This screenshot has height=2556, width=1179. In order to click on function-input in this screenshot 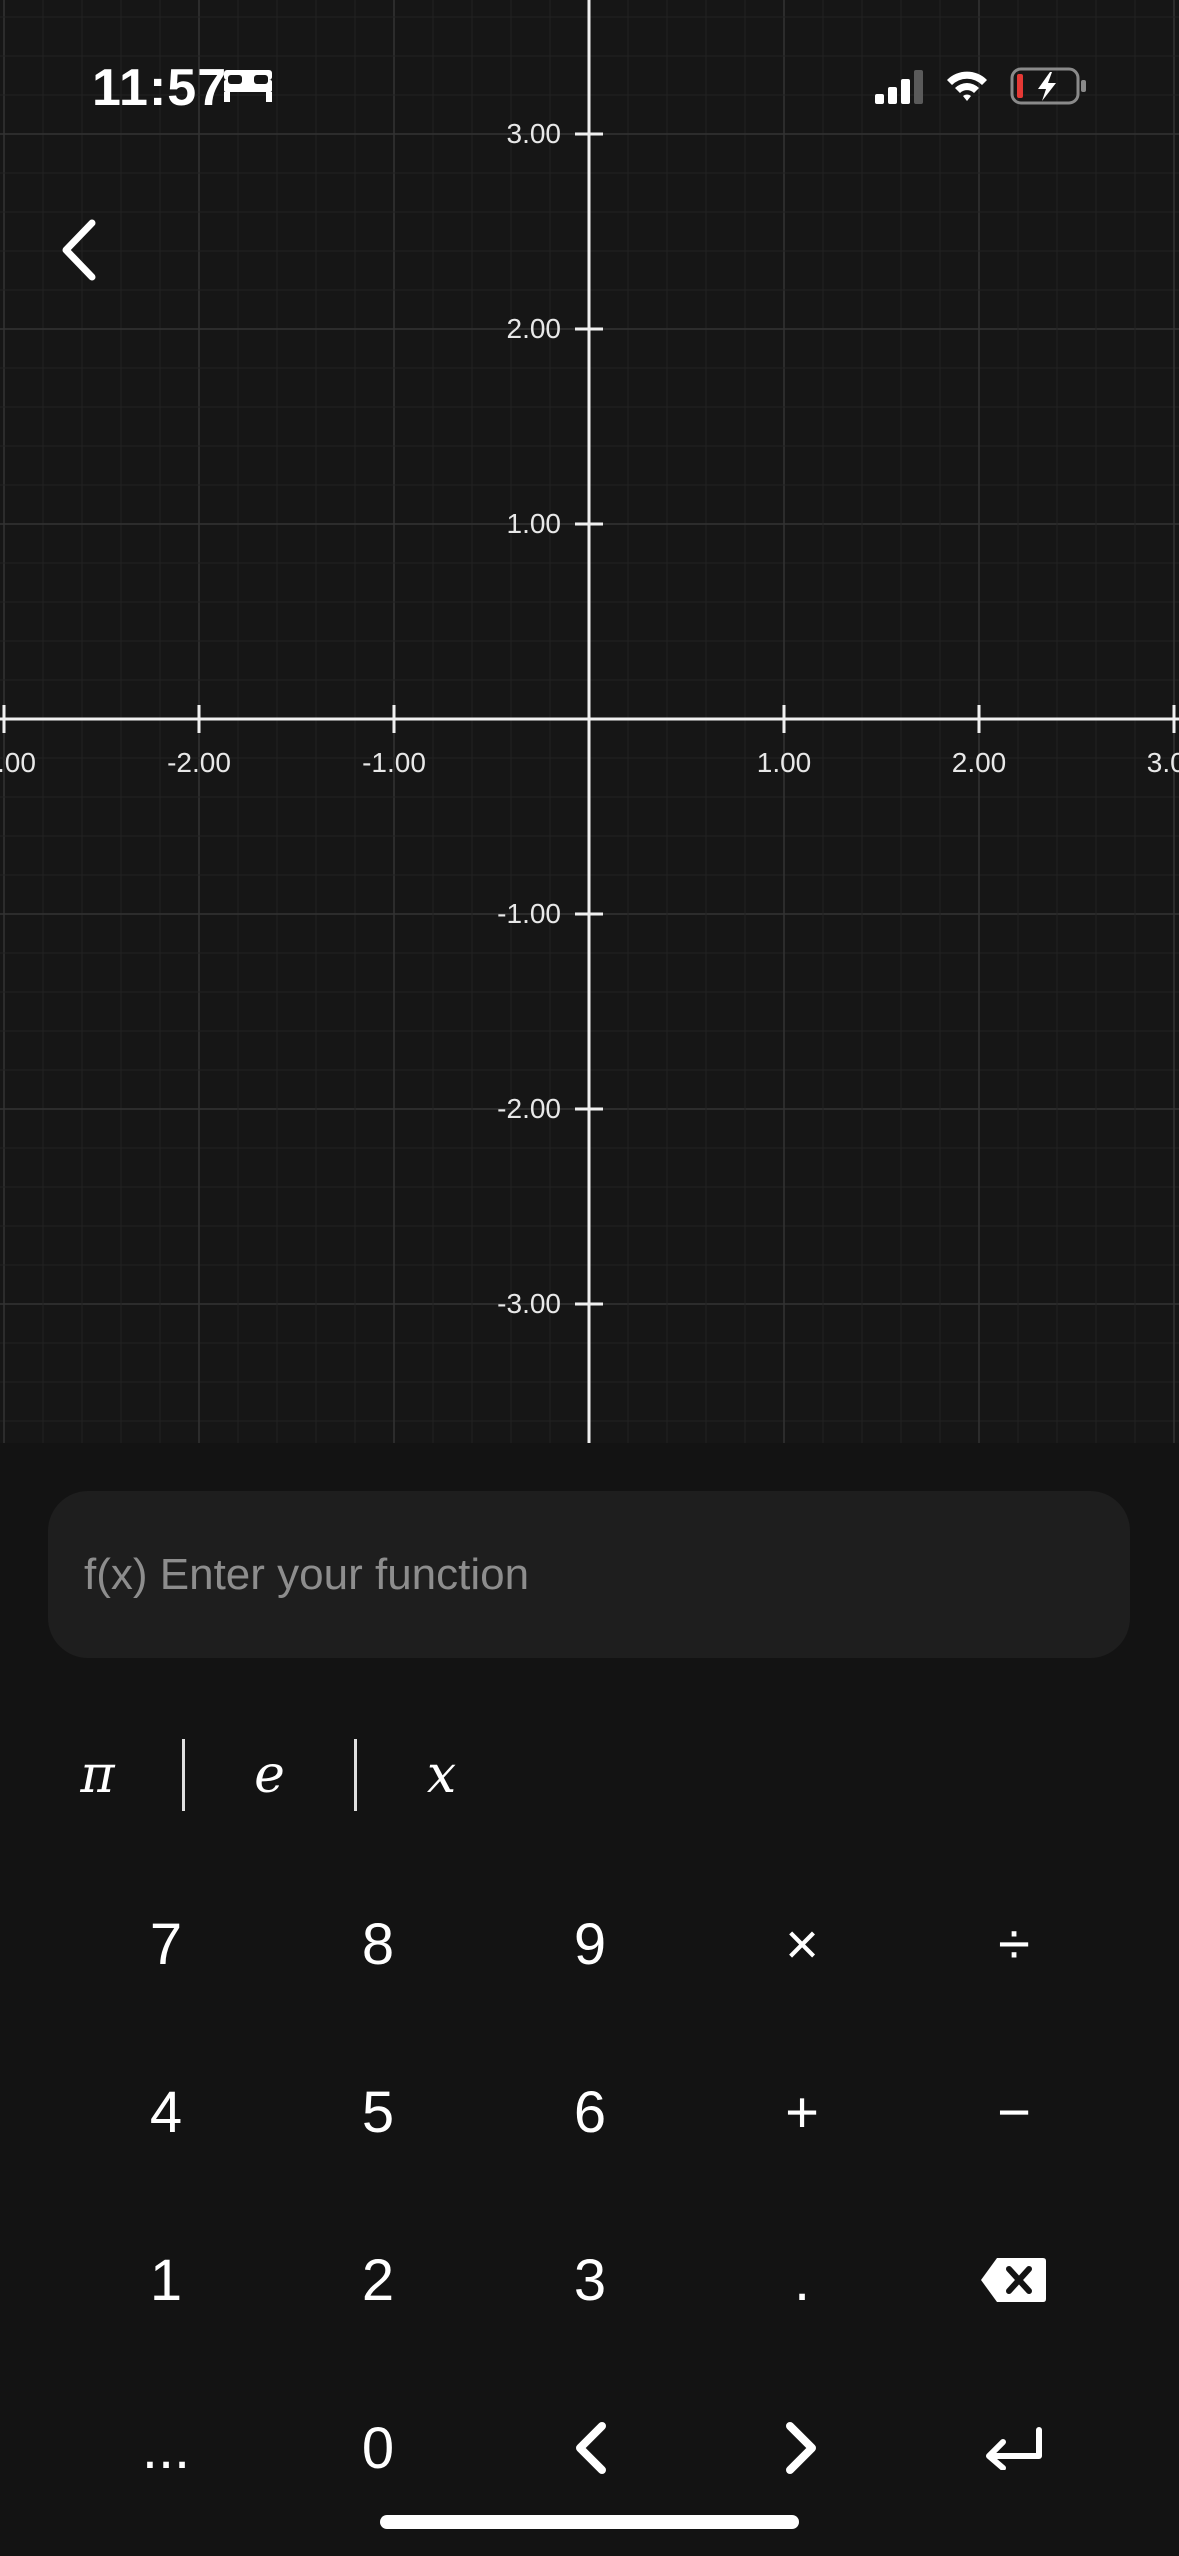, I will do `click(589, 1574)`.